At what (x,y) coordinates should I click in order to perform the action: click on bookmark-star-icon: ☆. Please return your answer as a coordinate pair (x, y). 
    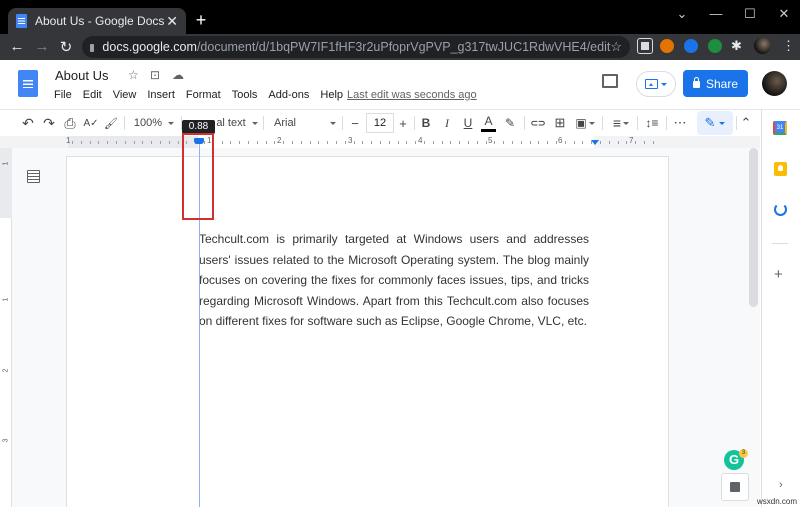
    Looking at the image, I should click on (616, 47).